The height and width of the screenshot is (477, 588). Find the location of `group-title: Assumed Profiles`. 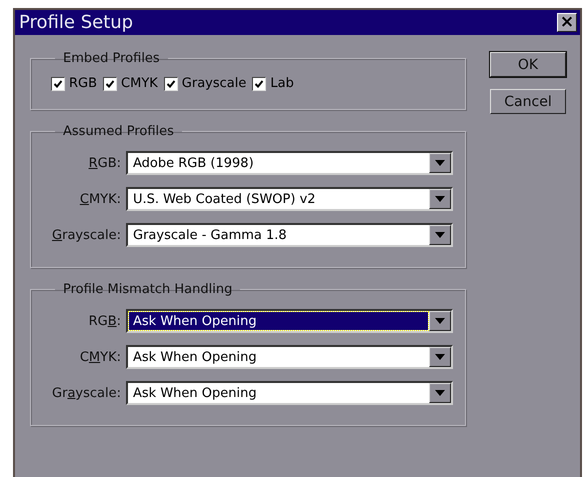

group-title: Assumed Profiles is located at coordinates (118, 131).